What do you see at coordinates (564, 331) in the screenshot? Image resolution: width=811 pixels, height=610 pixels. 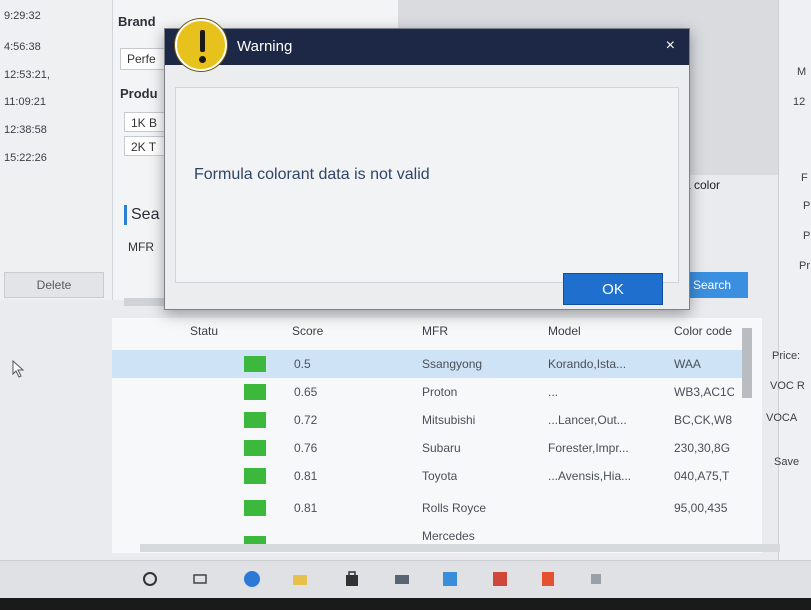 I see `column-header: Model` at bounding box center [564, 331].